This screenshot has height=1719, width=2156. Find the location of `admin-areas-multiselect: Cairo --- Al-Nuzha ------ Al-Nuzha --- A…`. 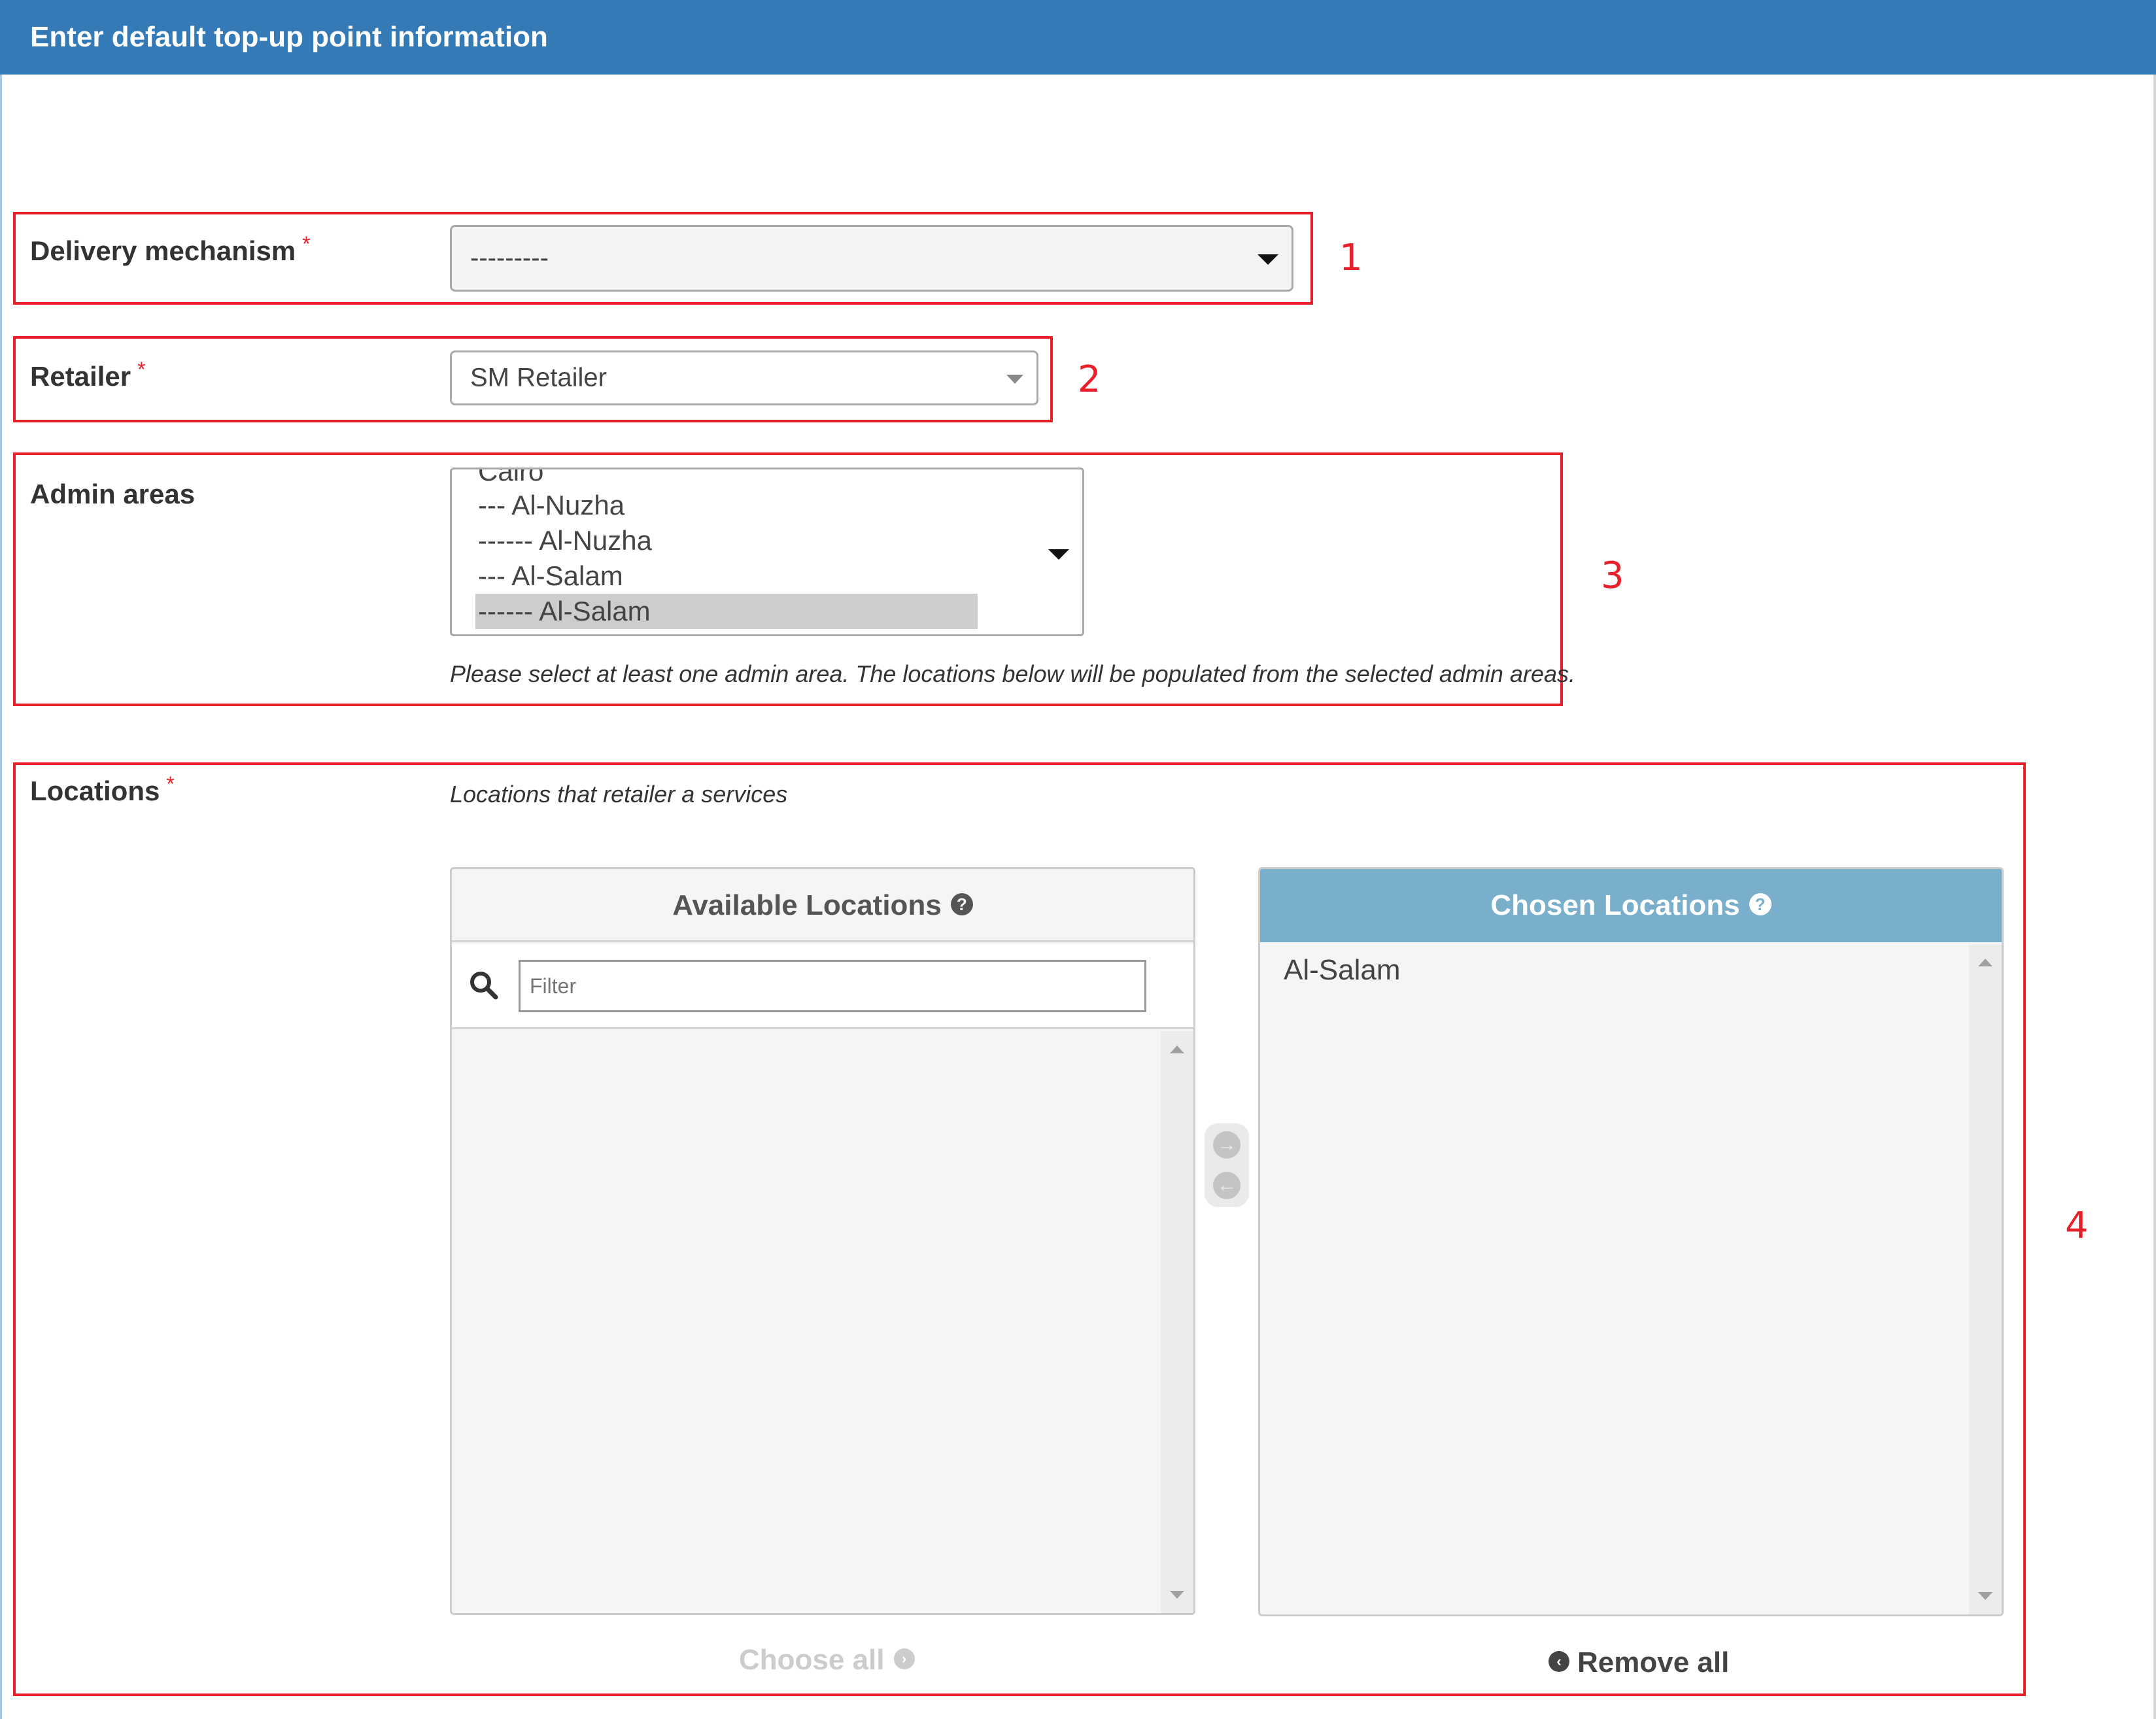

admin-areas-multiselect: Cairo --- Al-Nuzha ------ Al-Nuzha --- A… is located at coordinates (767, 552).